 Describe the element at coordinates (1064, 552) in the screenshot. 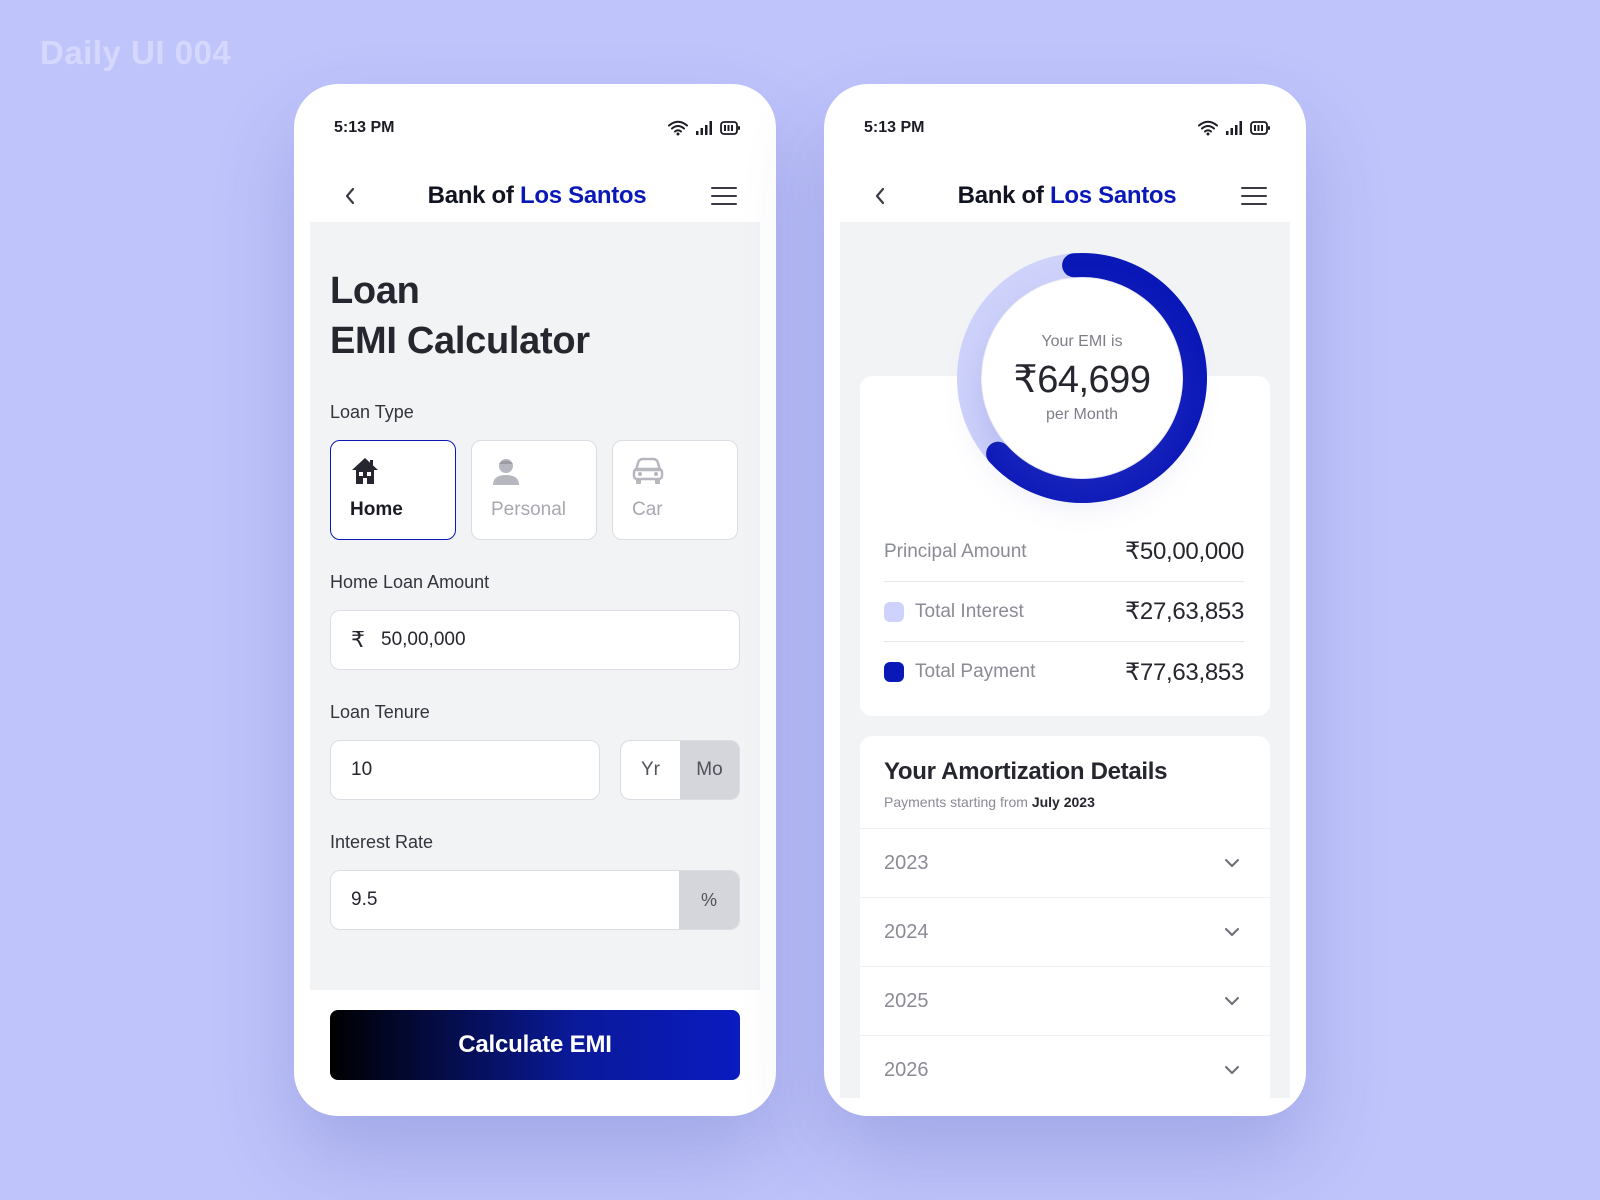

I see `principal-row: Principal Amount ₹50,00,000` at that location.